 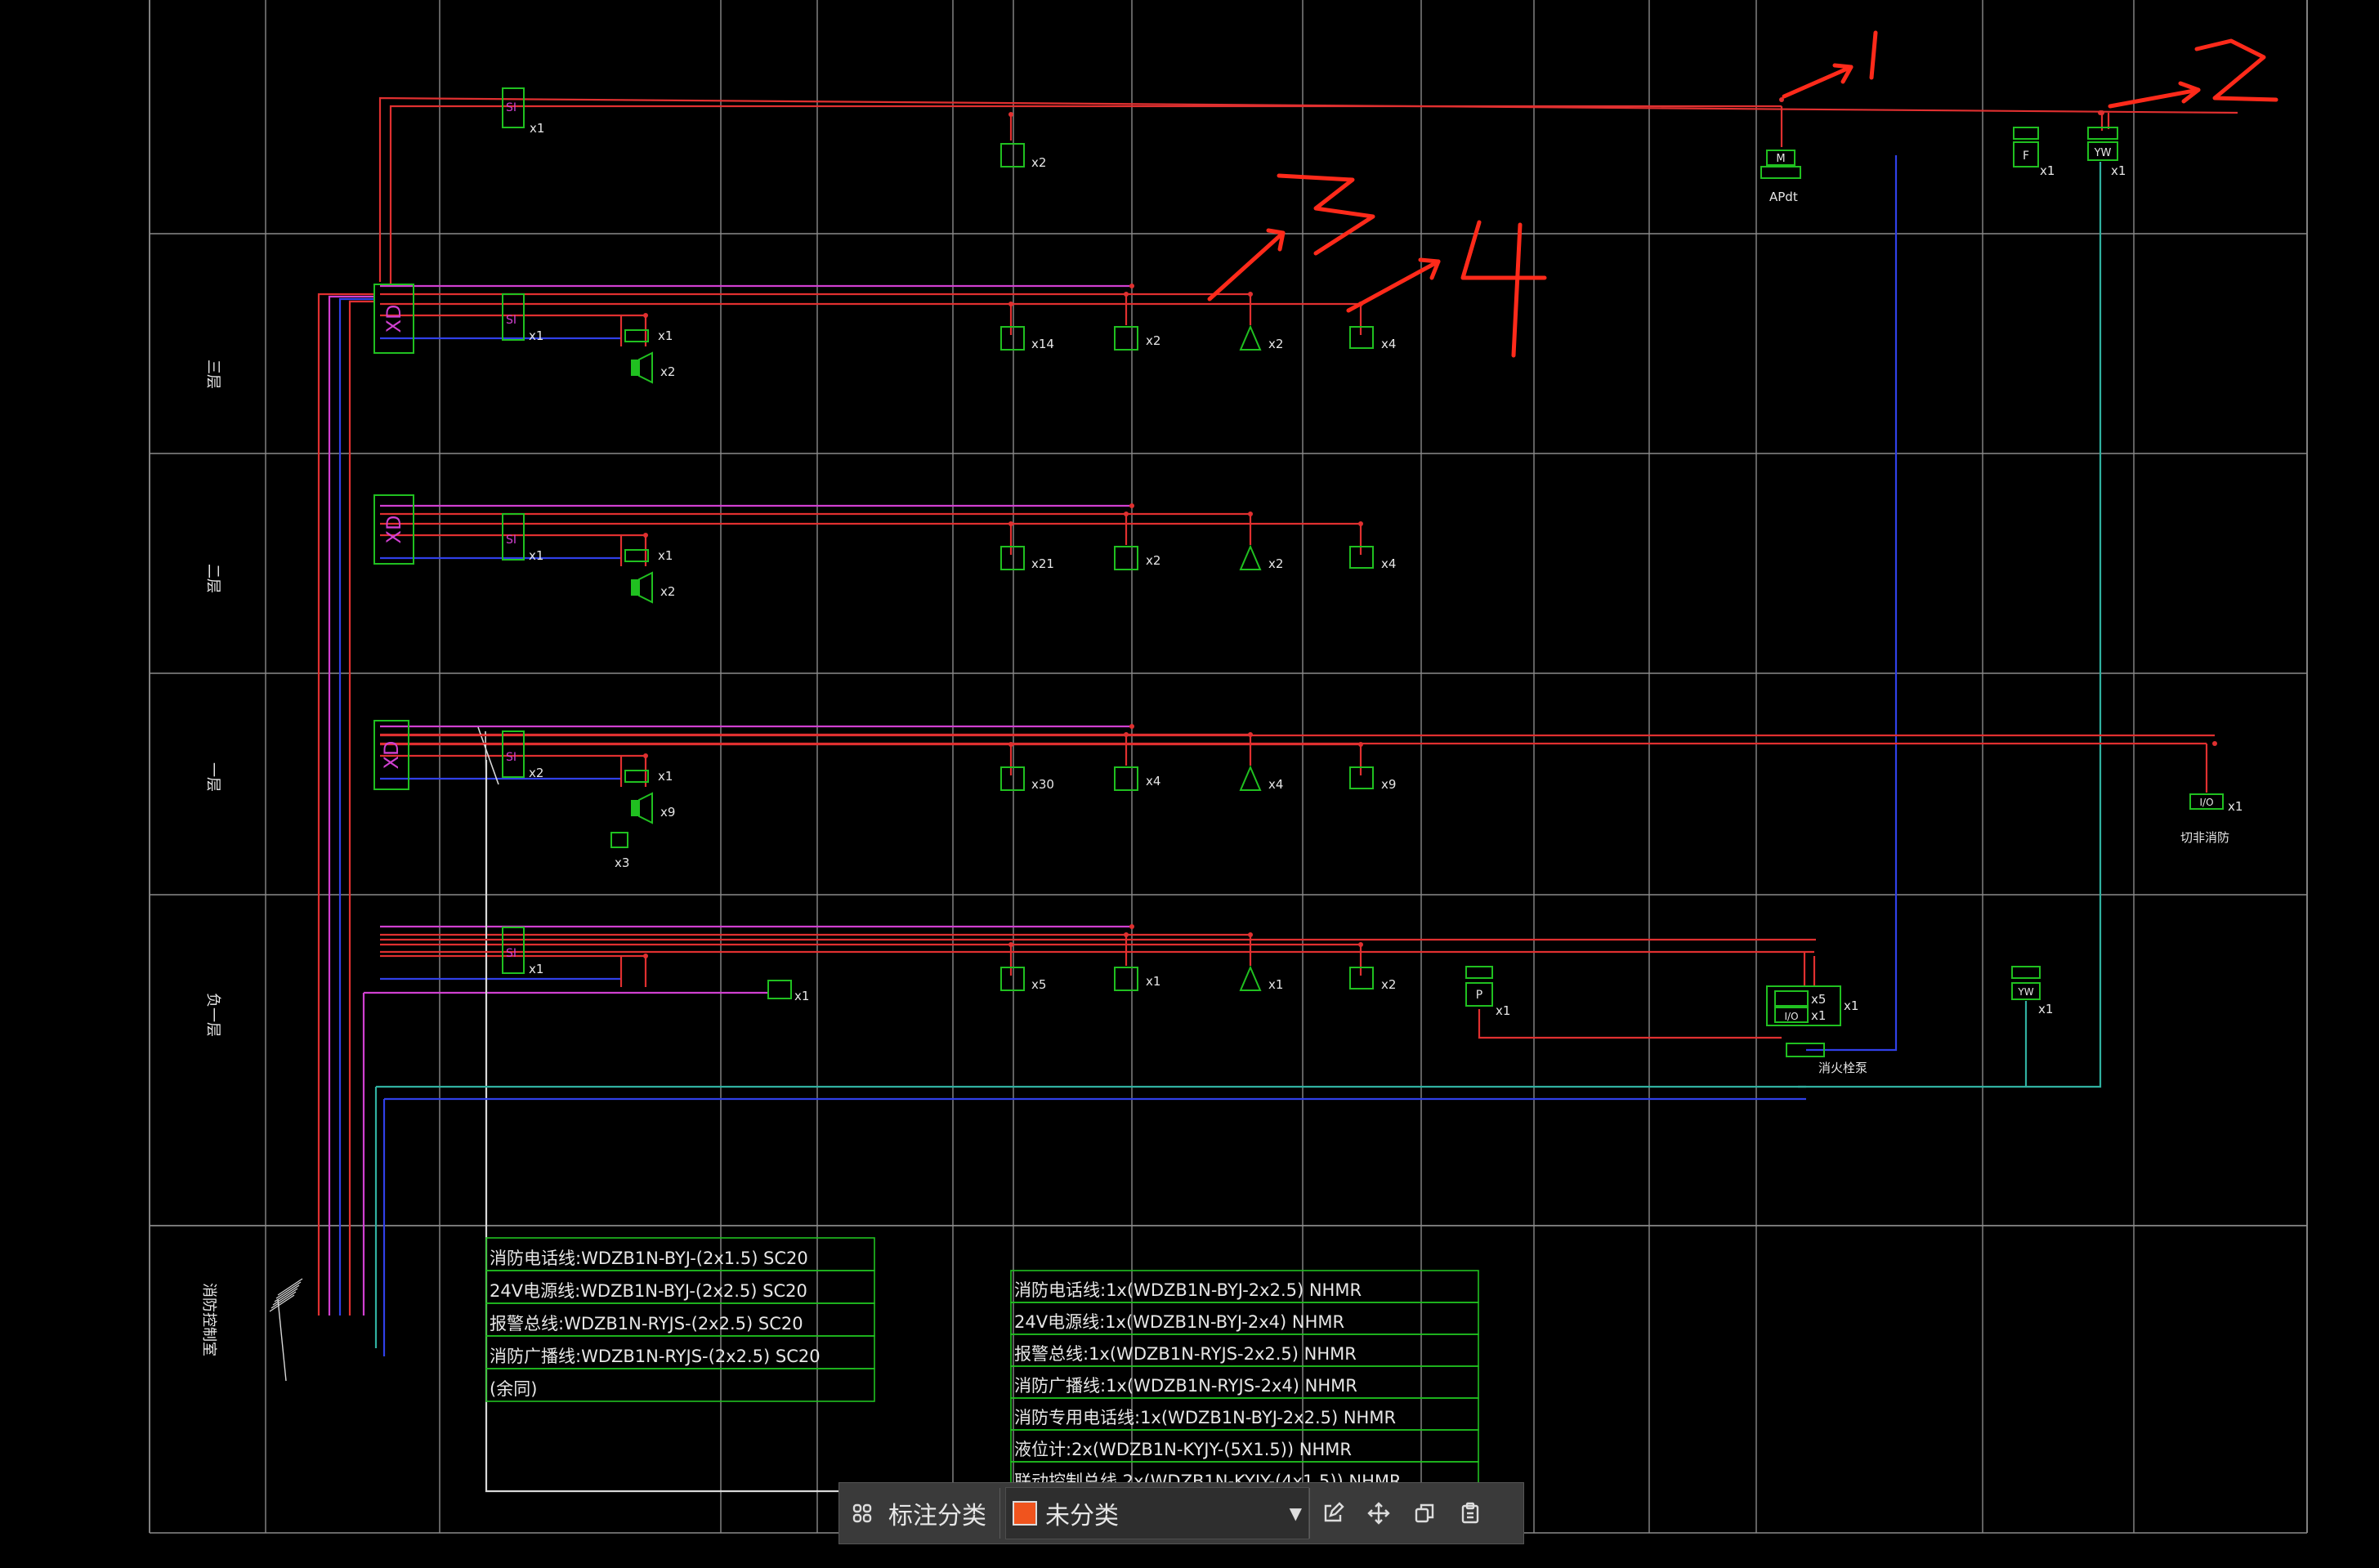 I want to click on p-module-top, so click(x=1479, y=972).